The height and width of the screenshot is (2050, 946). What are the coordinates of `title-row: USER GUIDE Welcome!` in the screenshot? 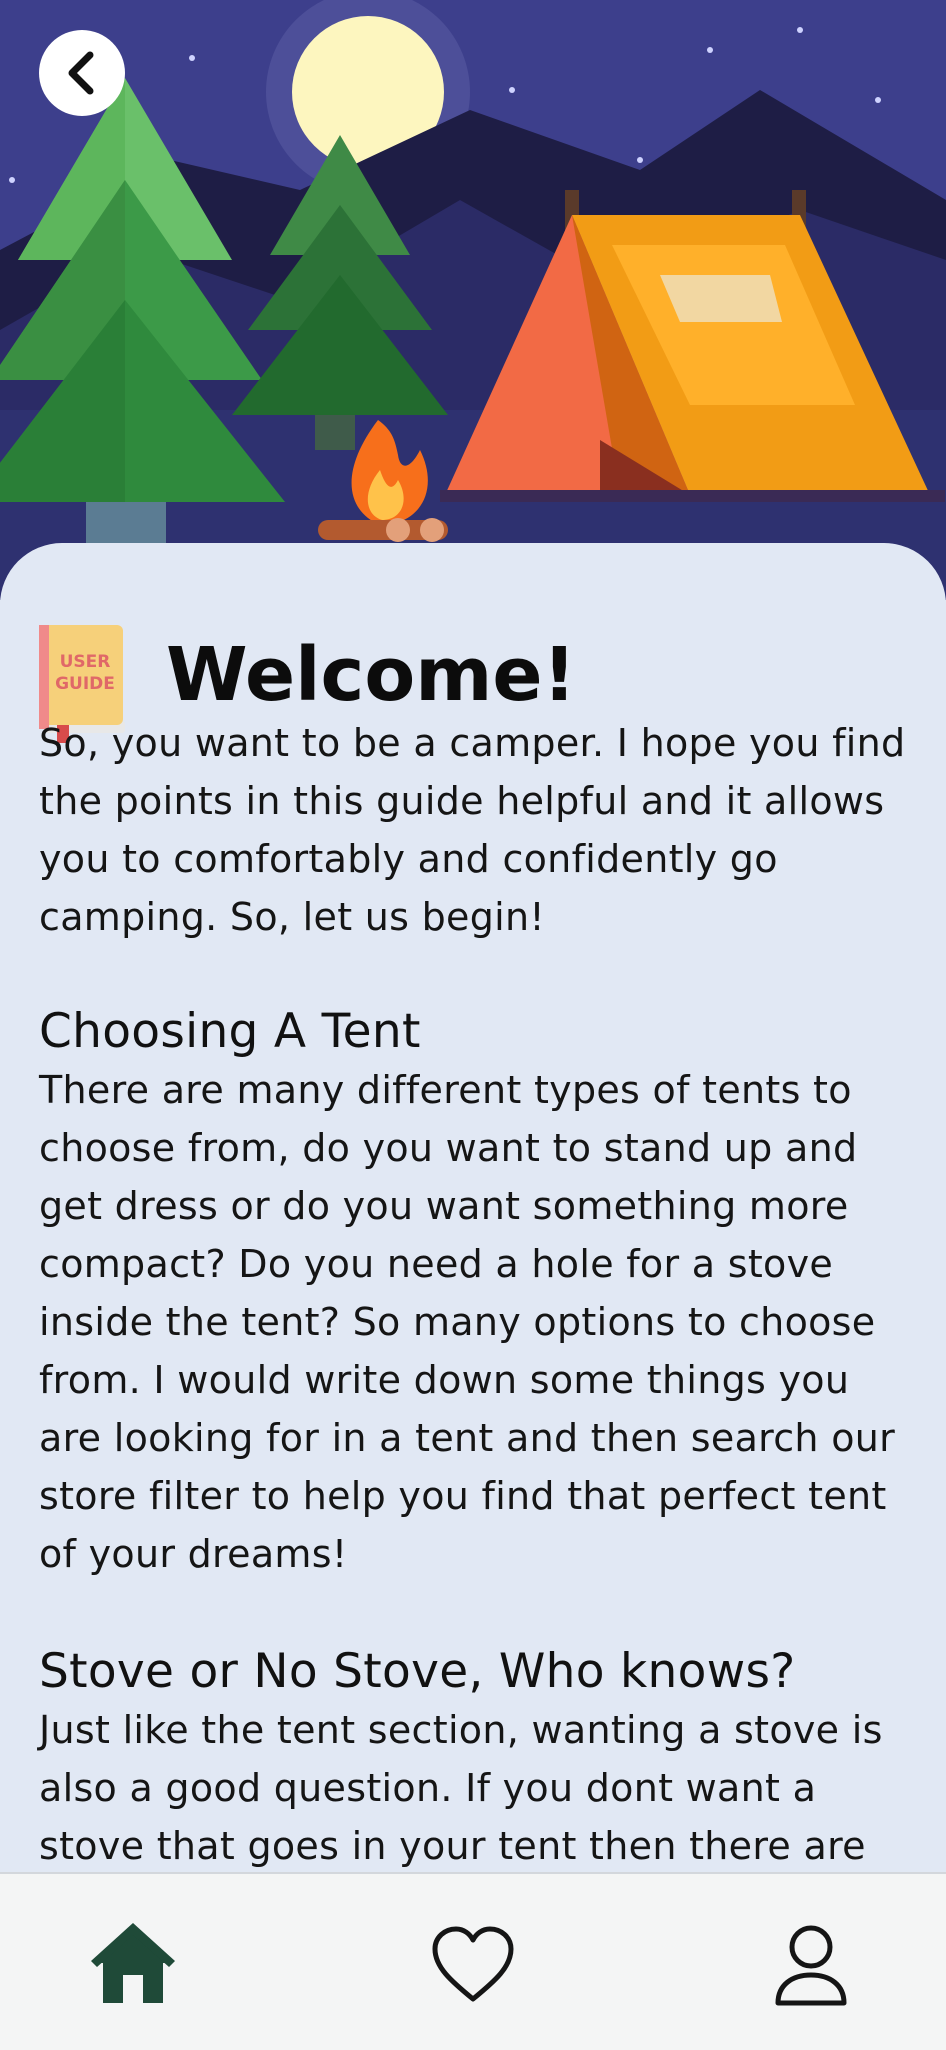 It's located at (474, 664).